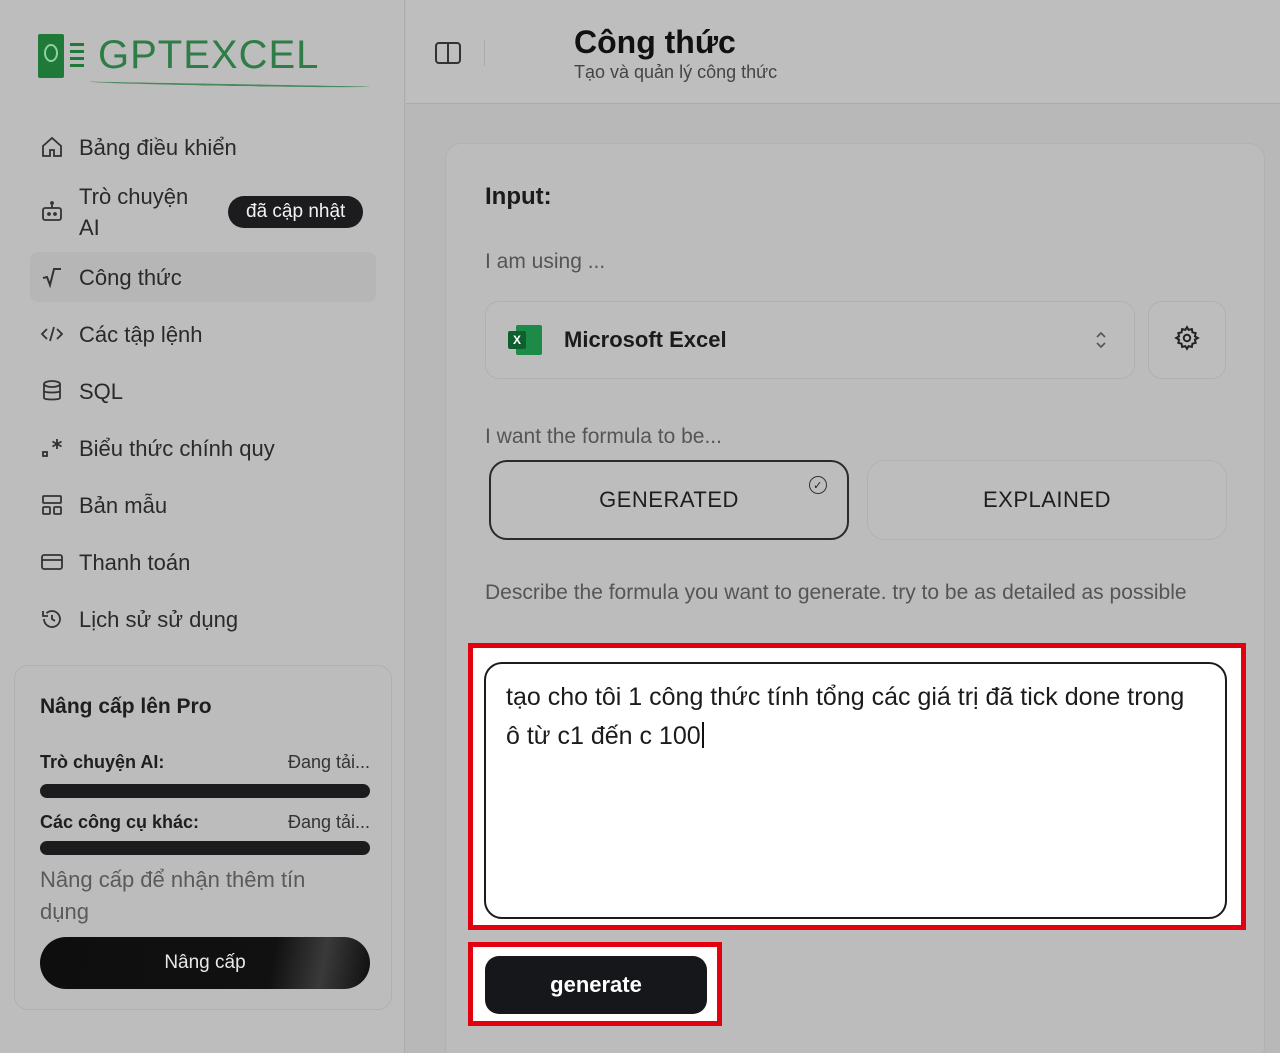  What do you see at coordinates (205, 848) in the screenshot?
I see `other-tools-credits-bar` at bounding box center [205, 848].